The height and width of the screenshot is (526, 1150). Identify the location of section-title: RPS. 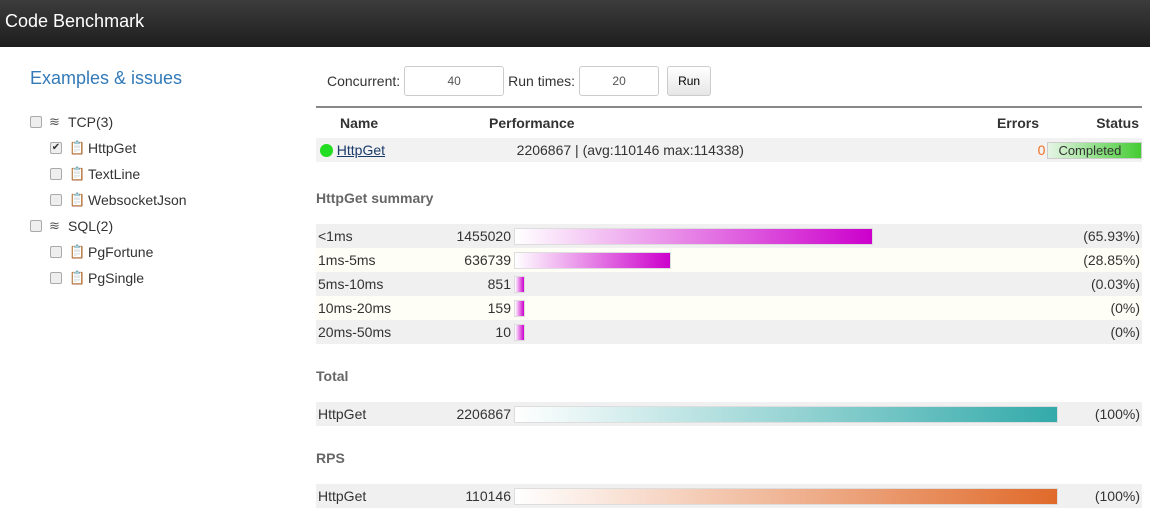
(330, 458).